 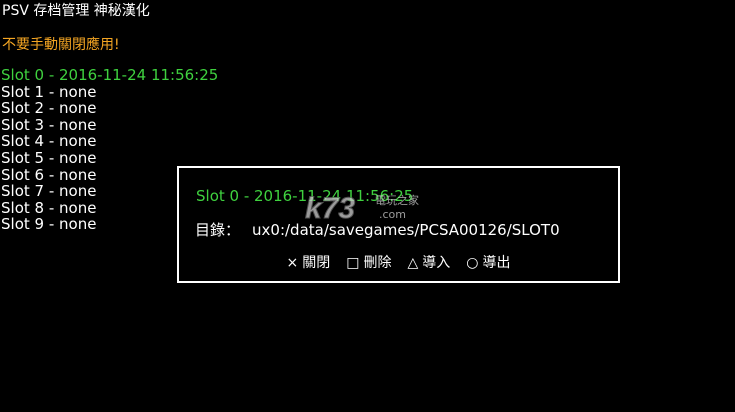 I want to click on square-icon: □, so click(x=353, y=263).